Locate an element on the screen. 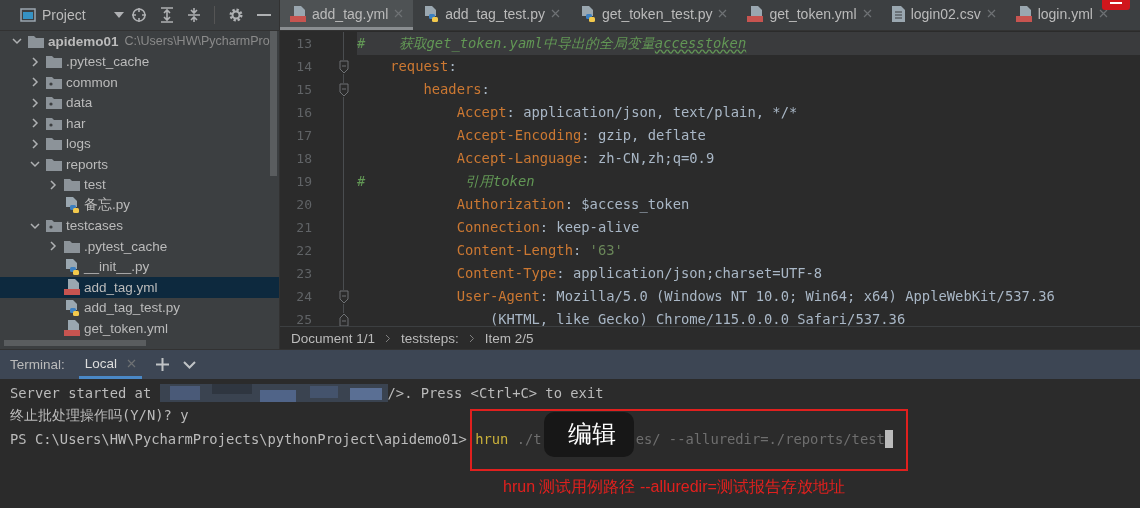 The image size is (1140, 508). code-line: # 引用token is located at coordinates (446, 181).